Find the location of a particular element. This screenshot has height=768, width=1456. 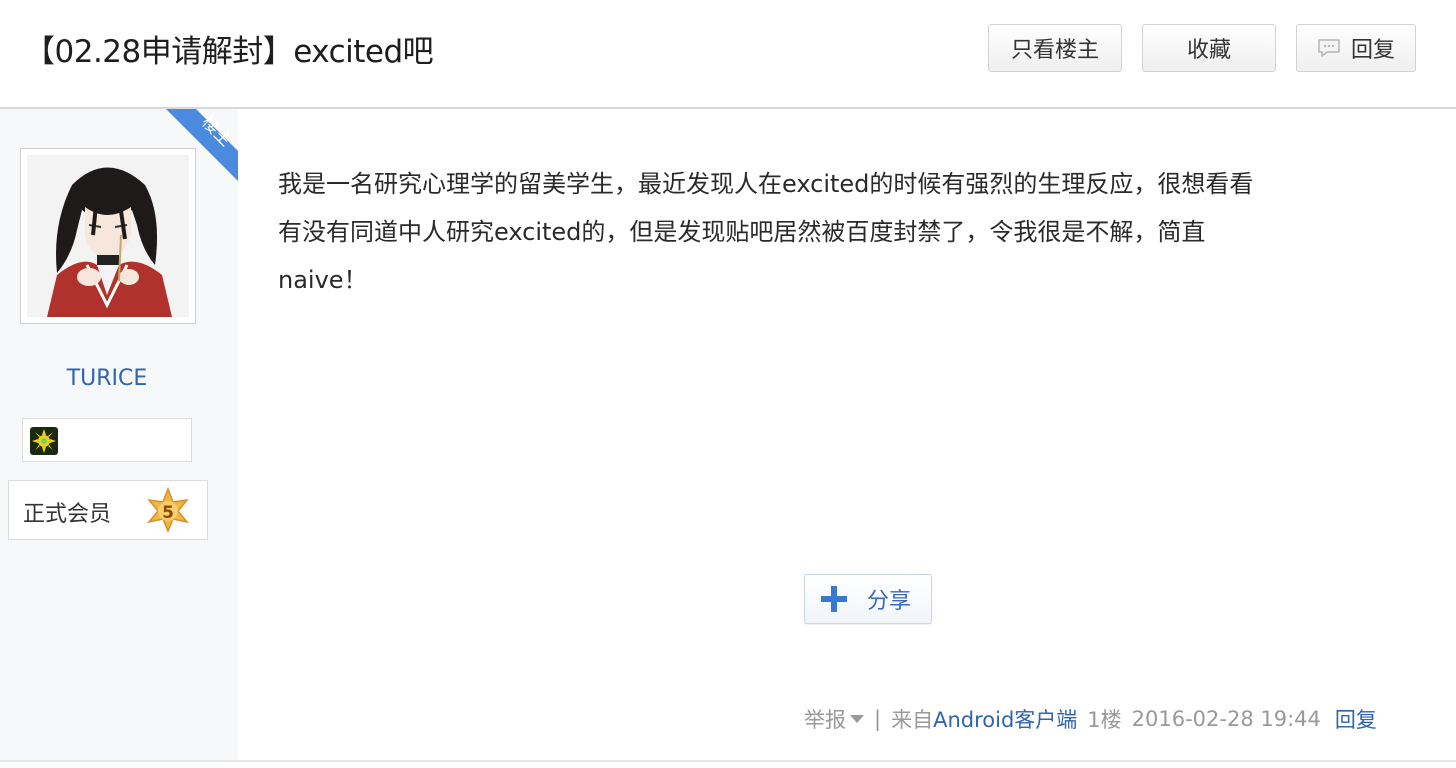

thread-header: 【02.28申请解封】excited吧 只看楼主 收藏 回复 is located at coordinates (728, 54).